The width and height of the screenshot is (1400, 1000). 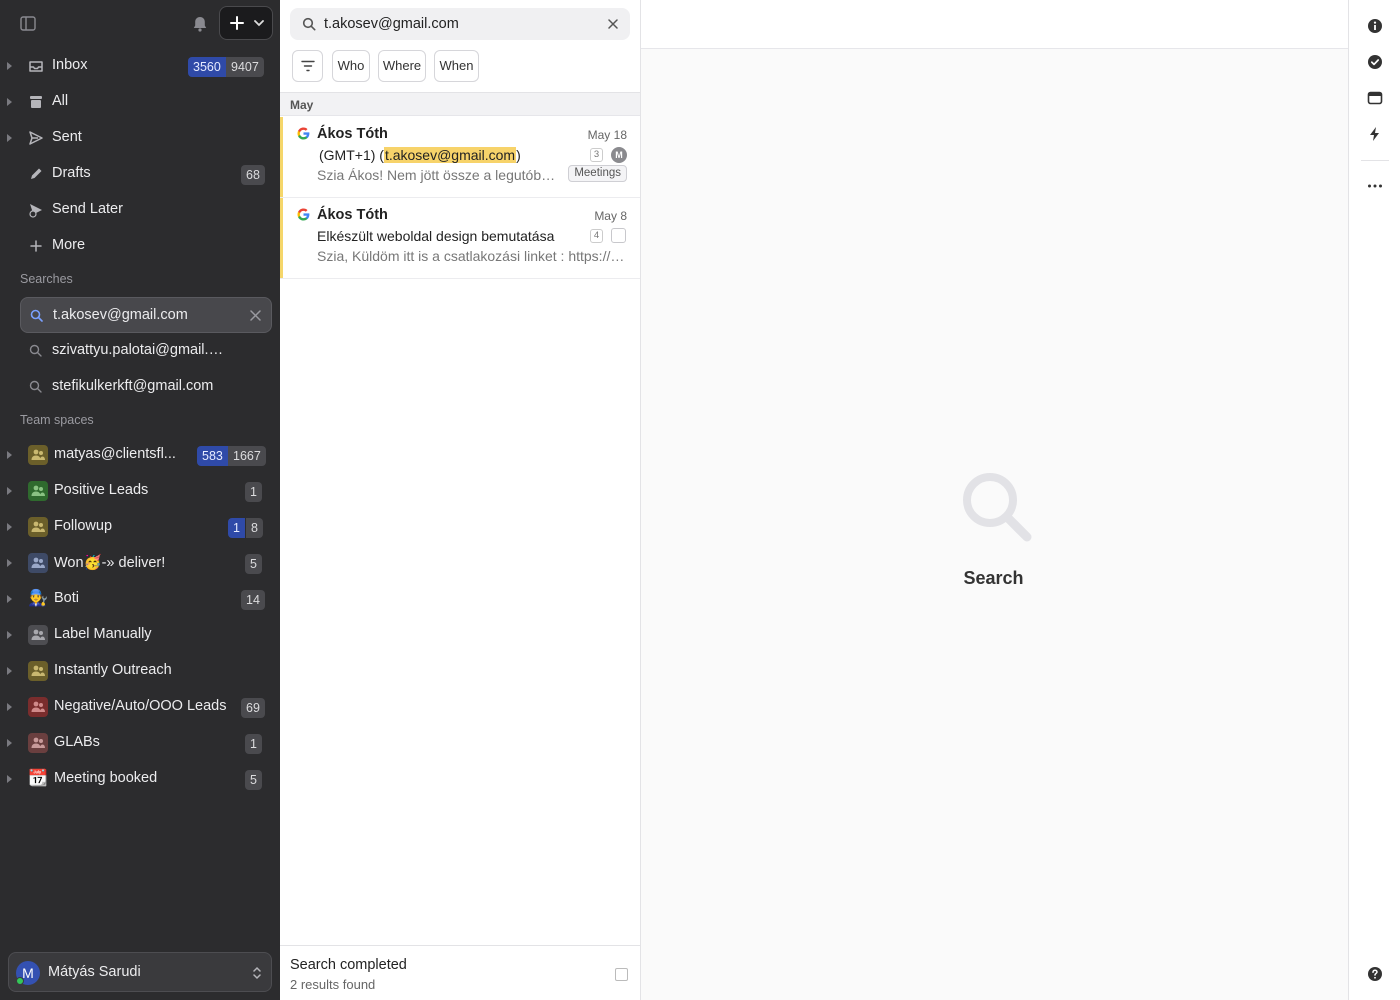 What do you see at coordinates (140, 138) in the screenshot?
I see `sidebar-item-sent: Sent` at bounding box center [140, 138].